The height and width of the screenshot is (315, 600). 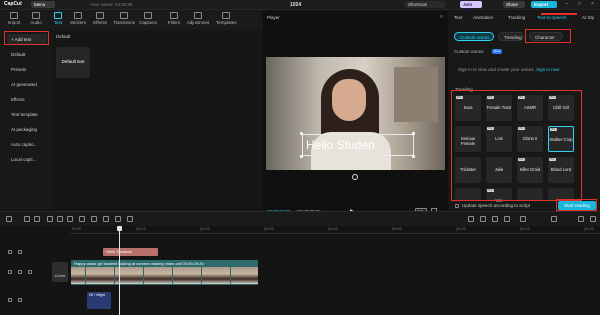 I want to click on tab-effects: Effects, so click(x=100, y=18).